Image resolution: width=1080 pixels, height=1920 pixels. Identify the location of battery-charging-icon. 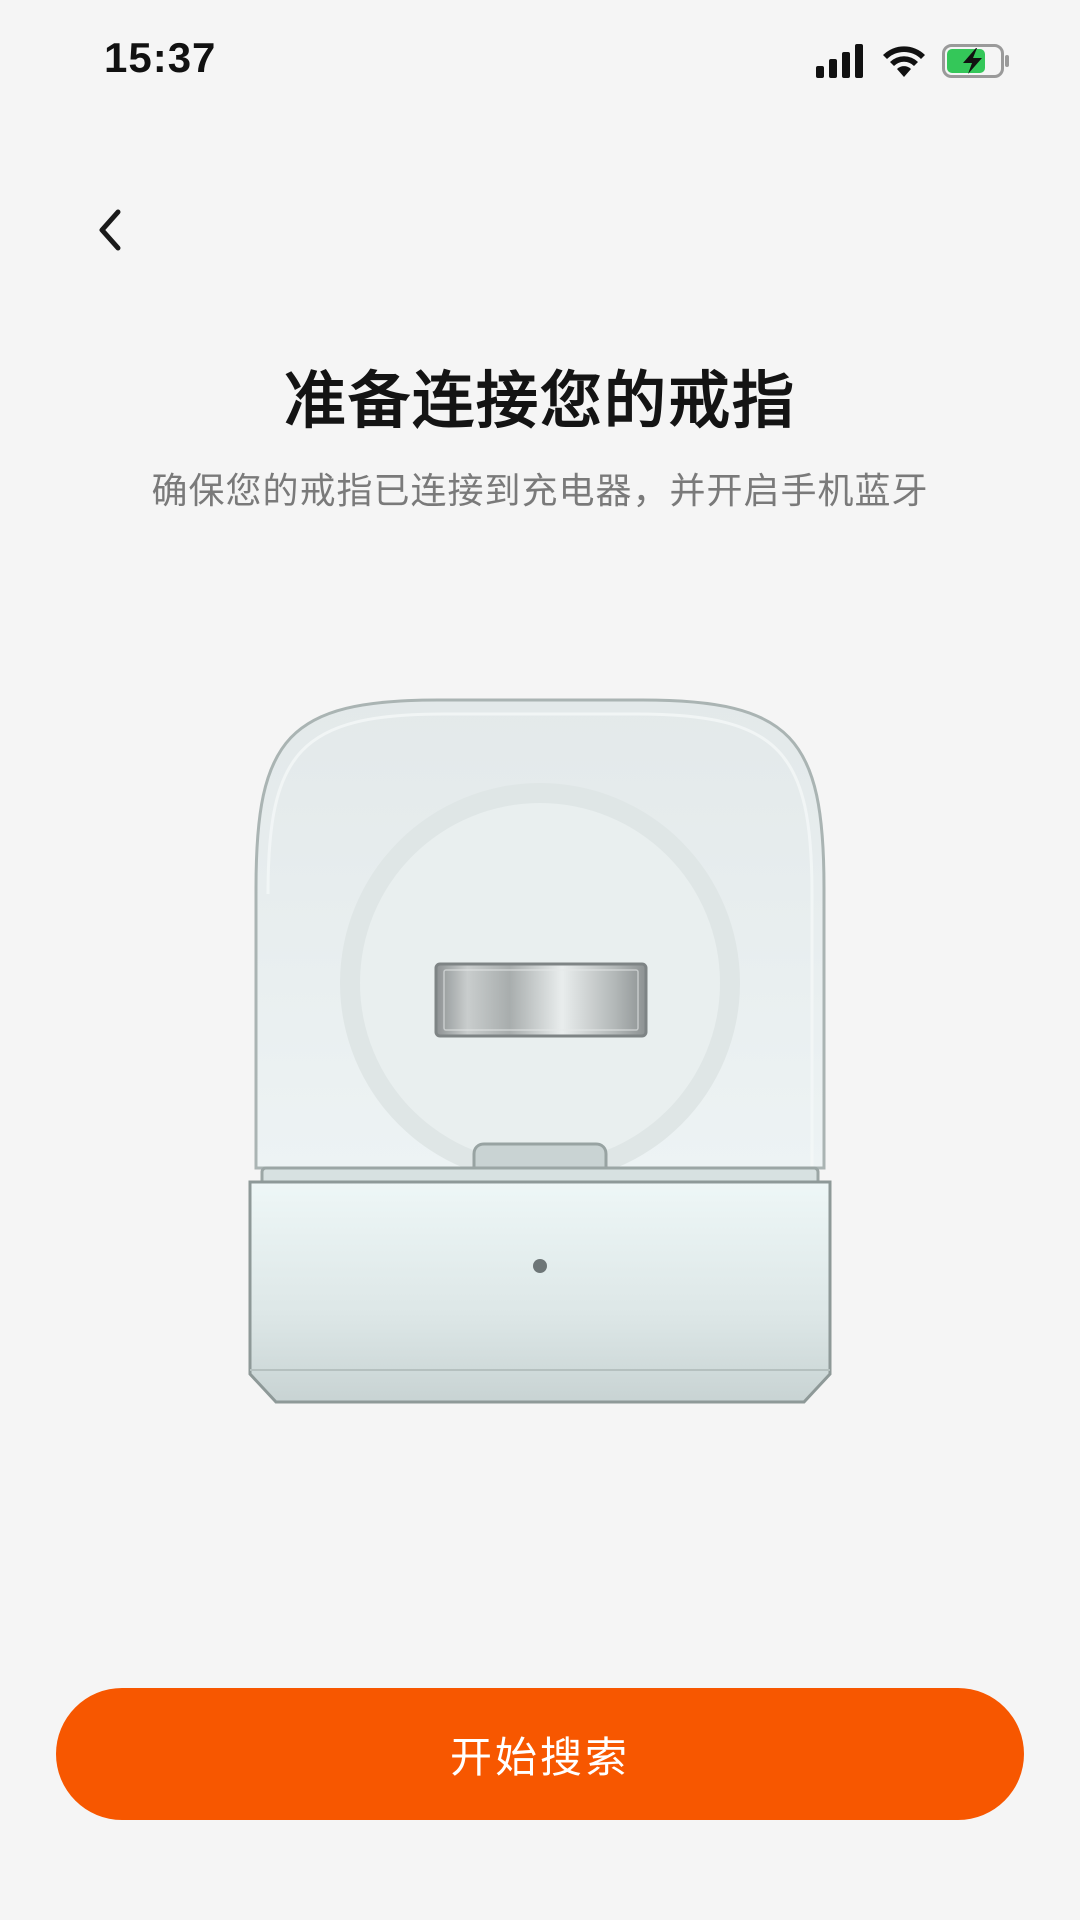
(975, 61).